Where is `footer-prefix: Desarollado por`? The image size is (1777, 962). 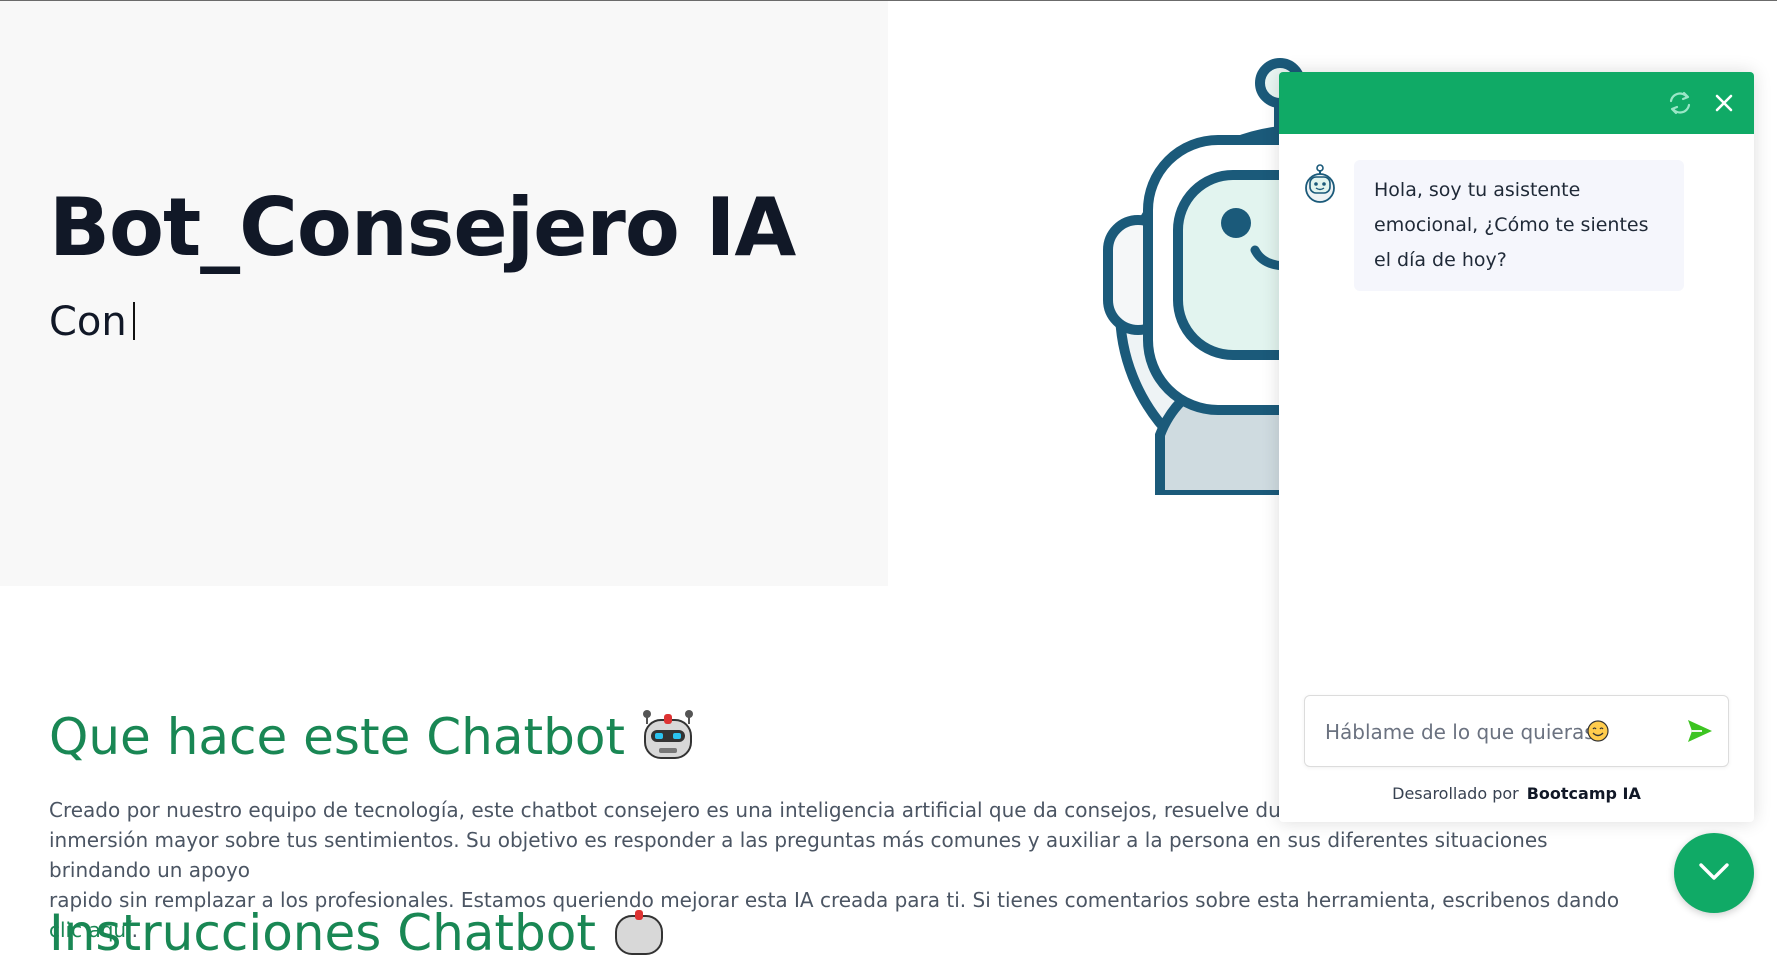
footer-prefix: Desarollado por is located at coordinates (1455, 793).